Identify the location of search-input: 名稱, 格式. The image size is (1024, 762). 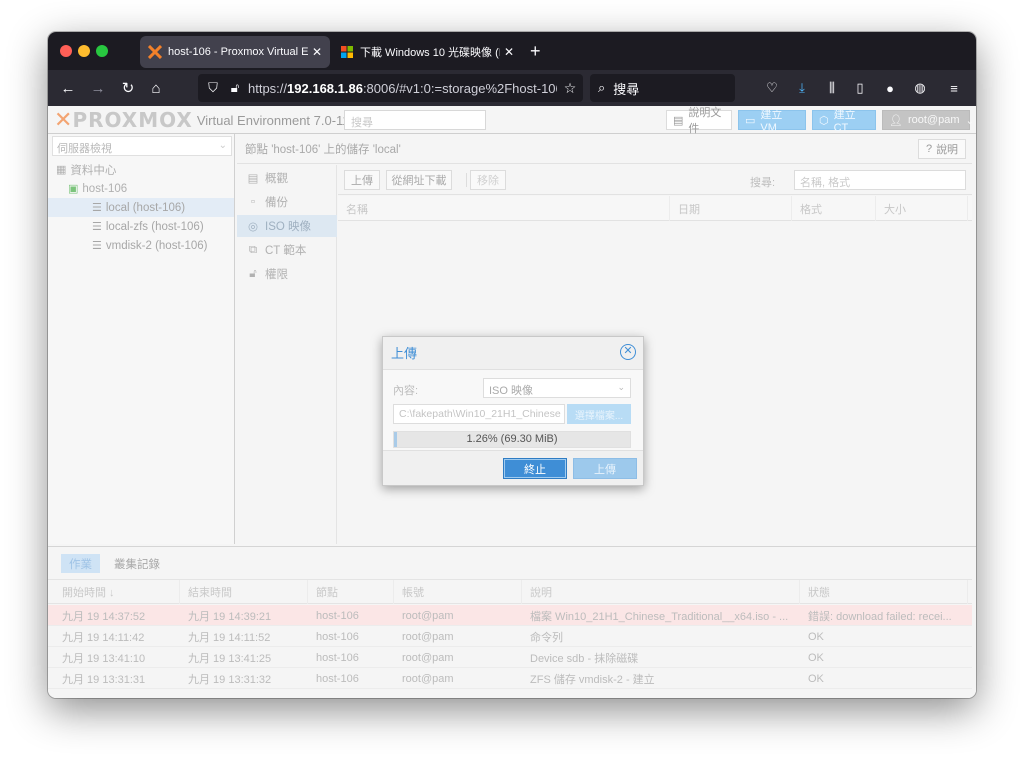
(880, 180).